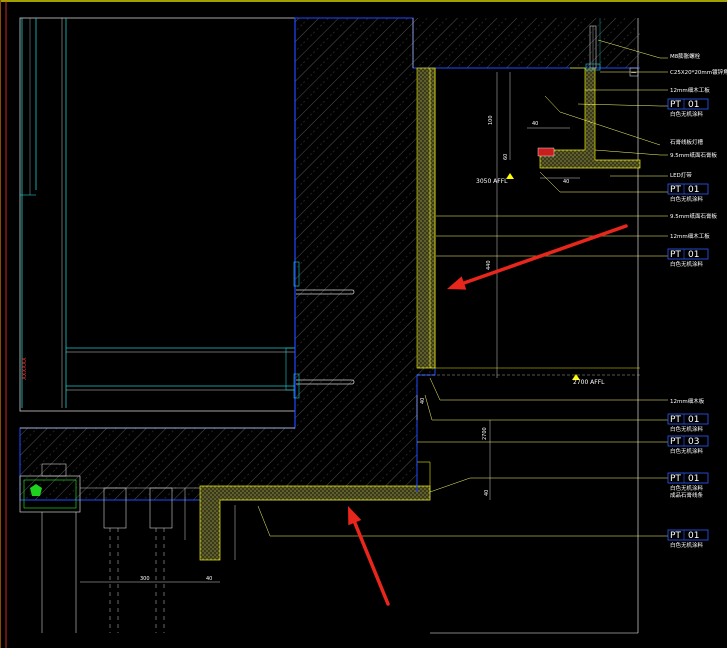  I want to click on material-label: M8膨胀螺栓, so click(685, 56).